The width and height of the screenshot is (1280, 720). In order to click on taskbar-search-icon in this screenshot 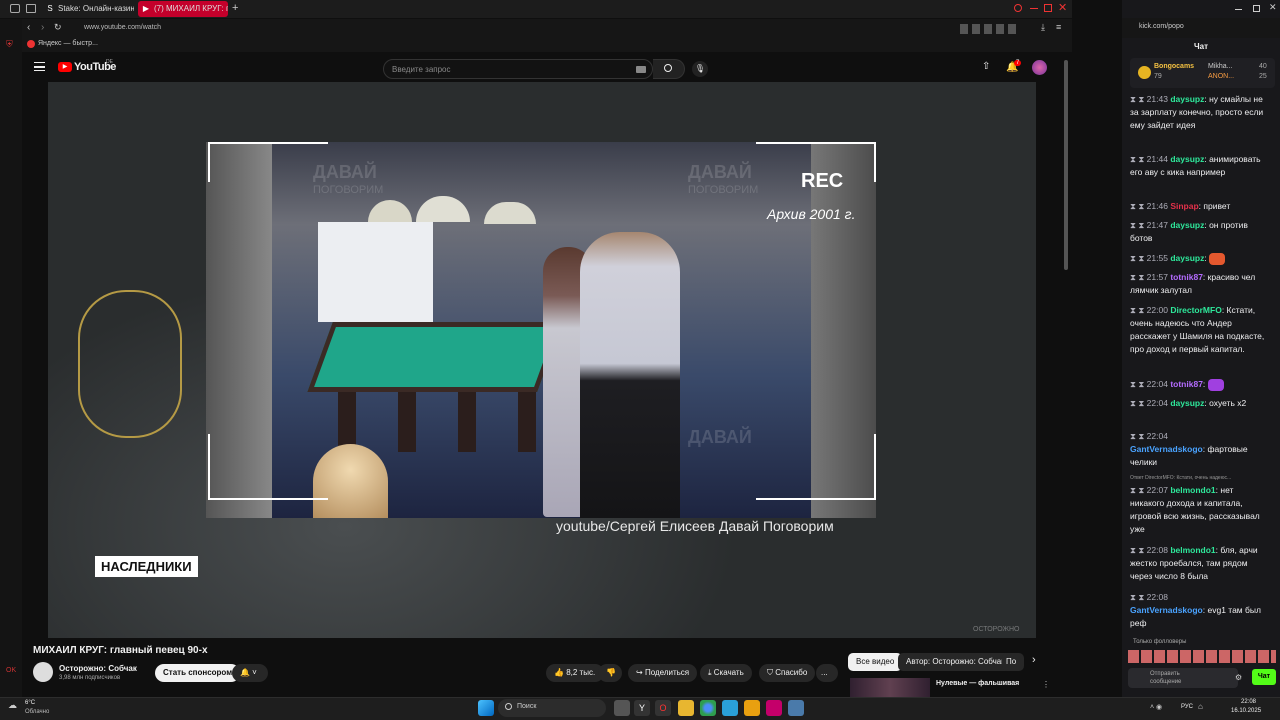, I will do `click(508, 706)`.